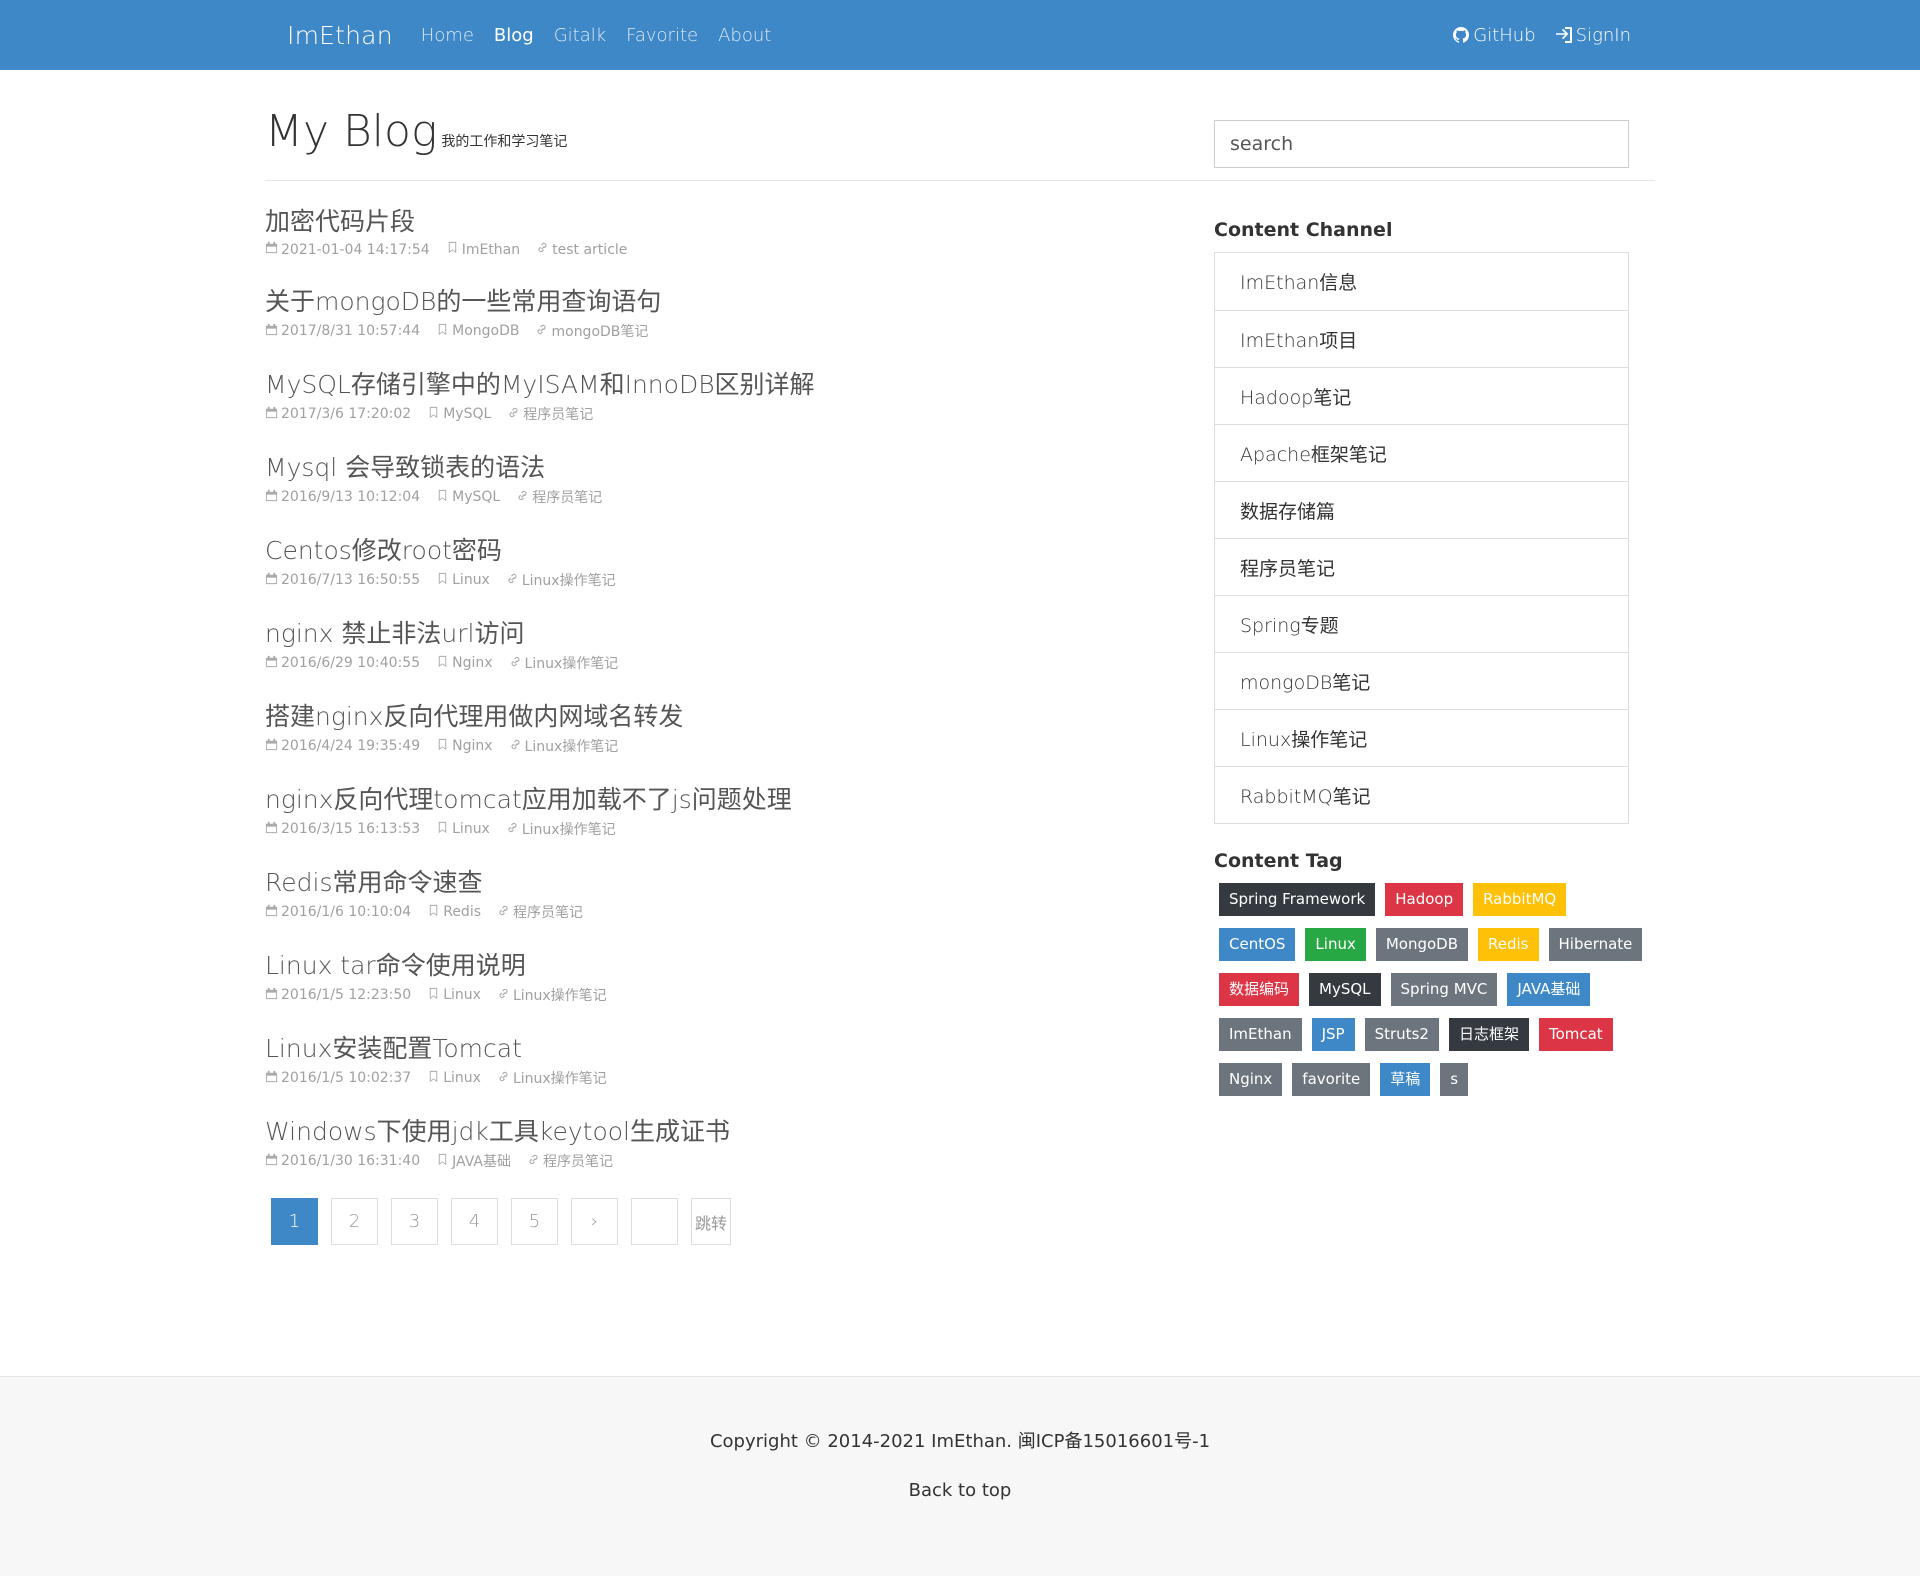 The height and width of the screenshot is (1576, 1920). I want to click on tag-badge: 日志框架, so click(1488, 1034).